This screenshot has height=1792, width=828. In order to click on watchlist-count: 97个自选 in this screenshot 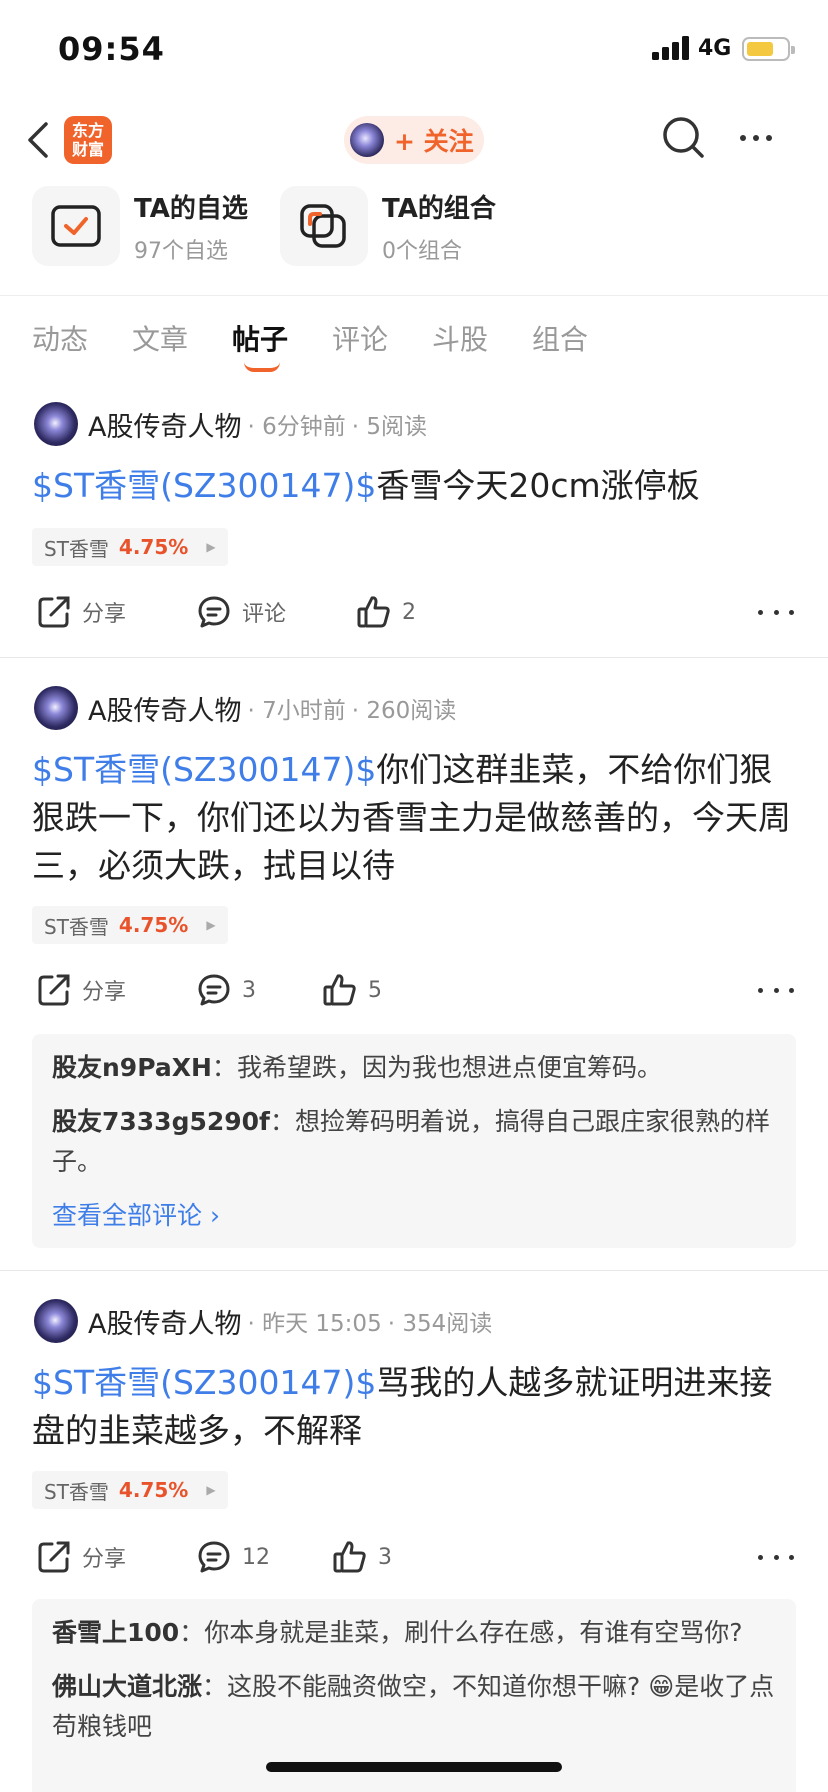, I will do `click(181, 251)`.